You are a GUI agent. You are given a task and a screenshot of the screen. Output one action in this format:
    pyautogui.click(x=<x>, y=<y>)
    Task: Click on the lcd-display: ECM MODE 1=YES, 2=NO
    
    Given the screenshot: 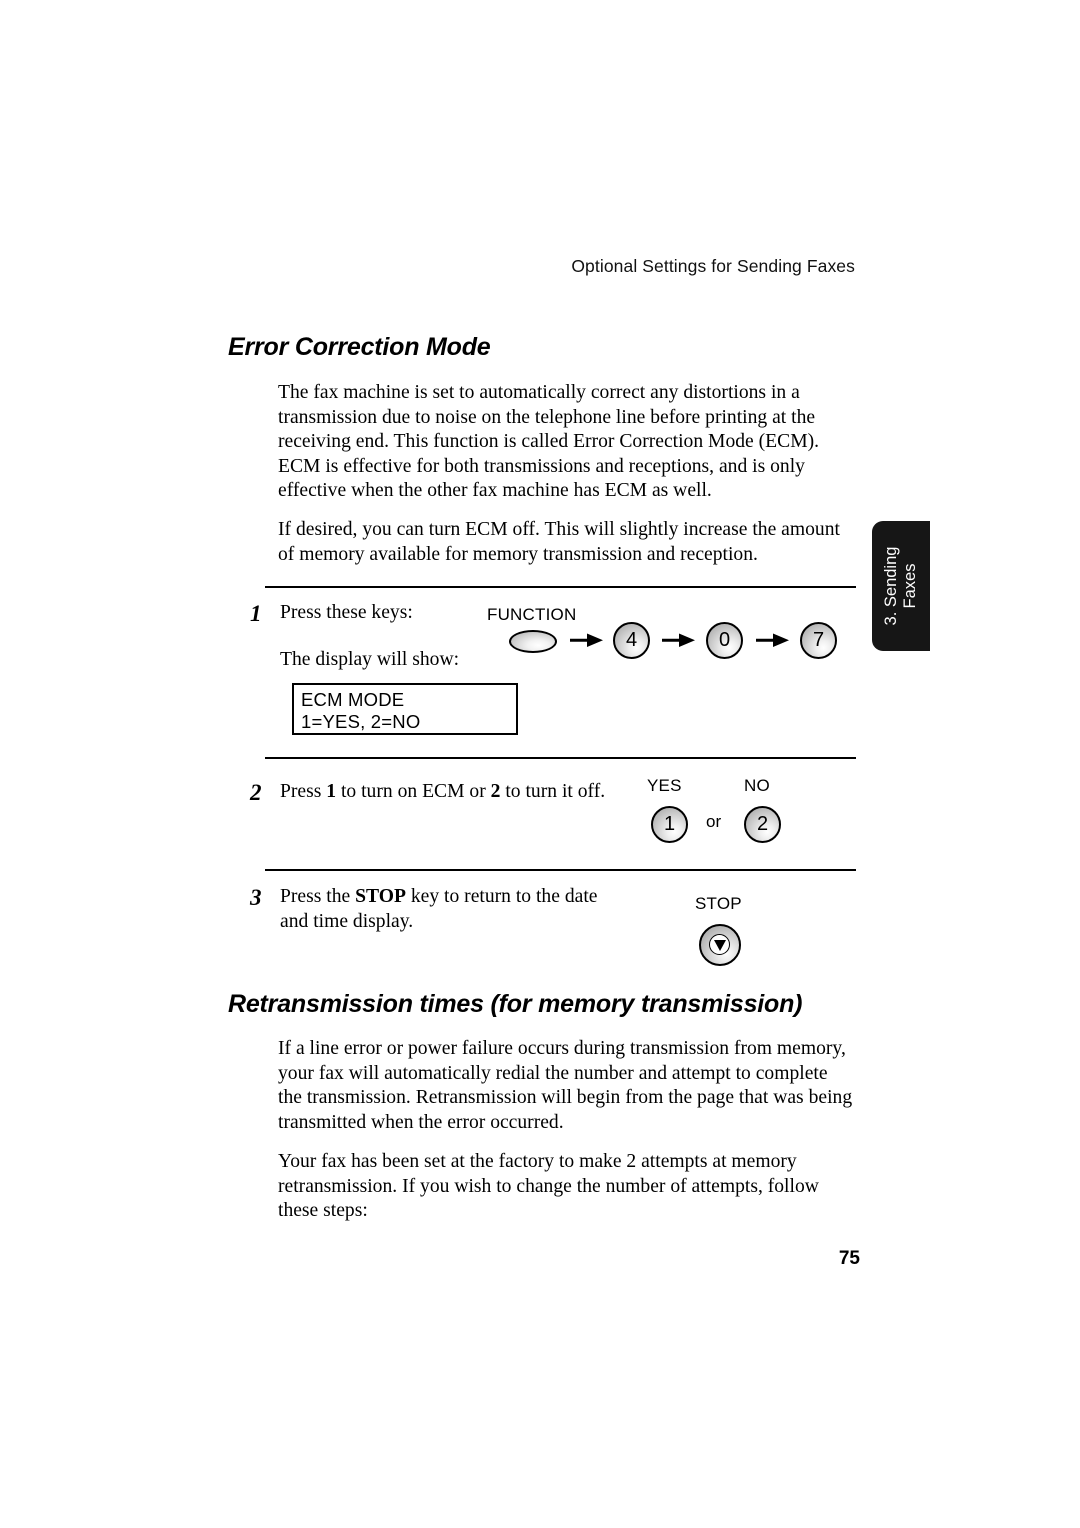 What is the action you would take?
    pyautogui.click(x=405, y=709)
    